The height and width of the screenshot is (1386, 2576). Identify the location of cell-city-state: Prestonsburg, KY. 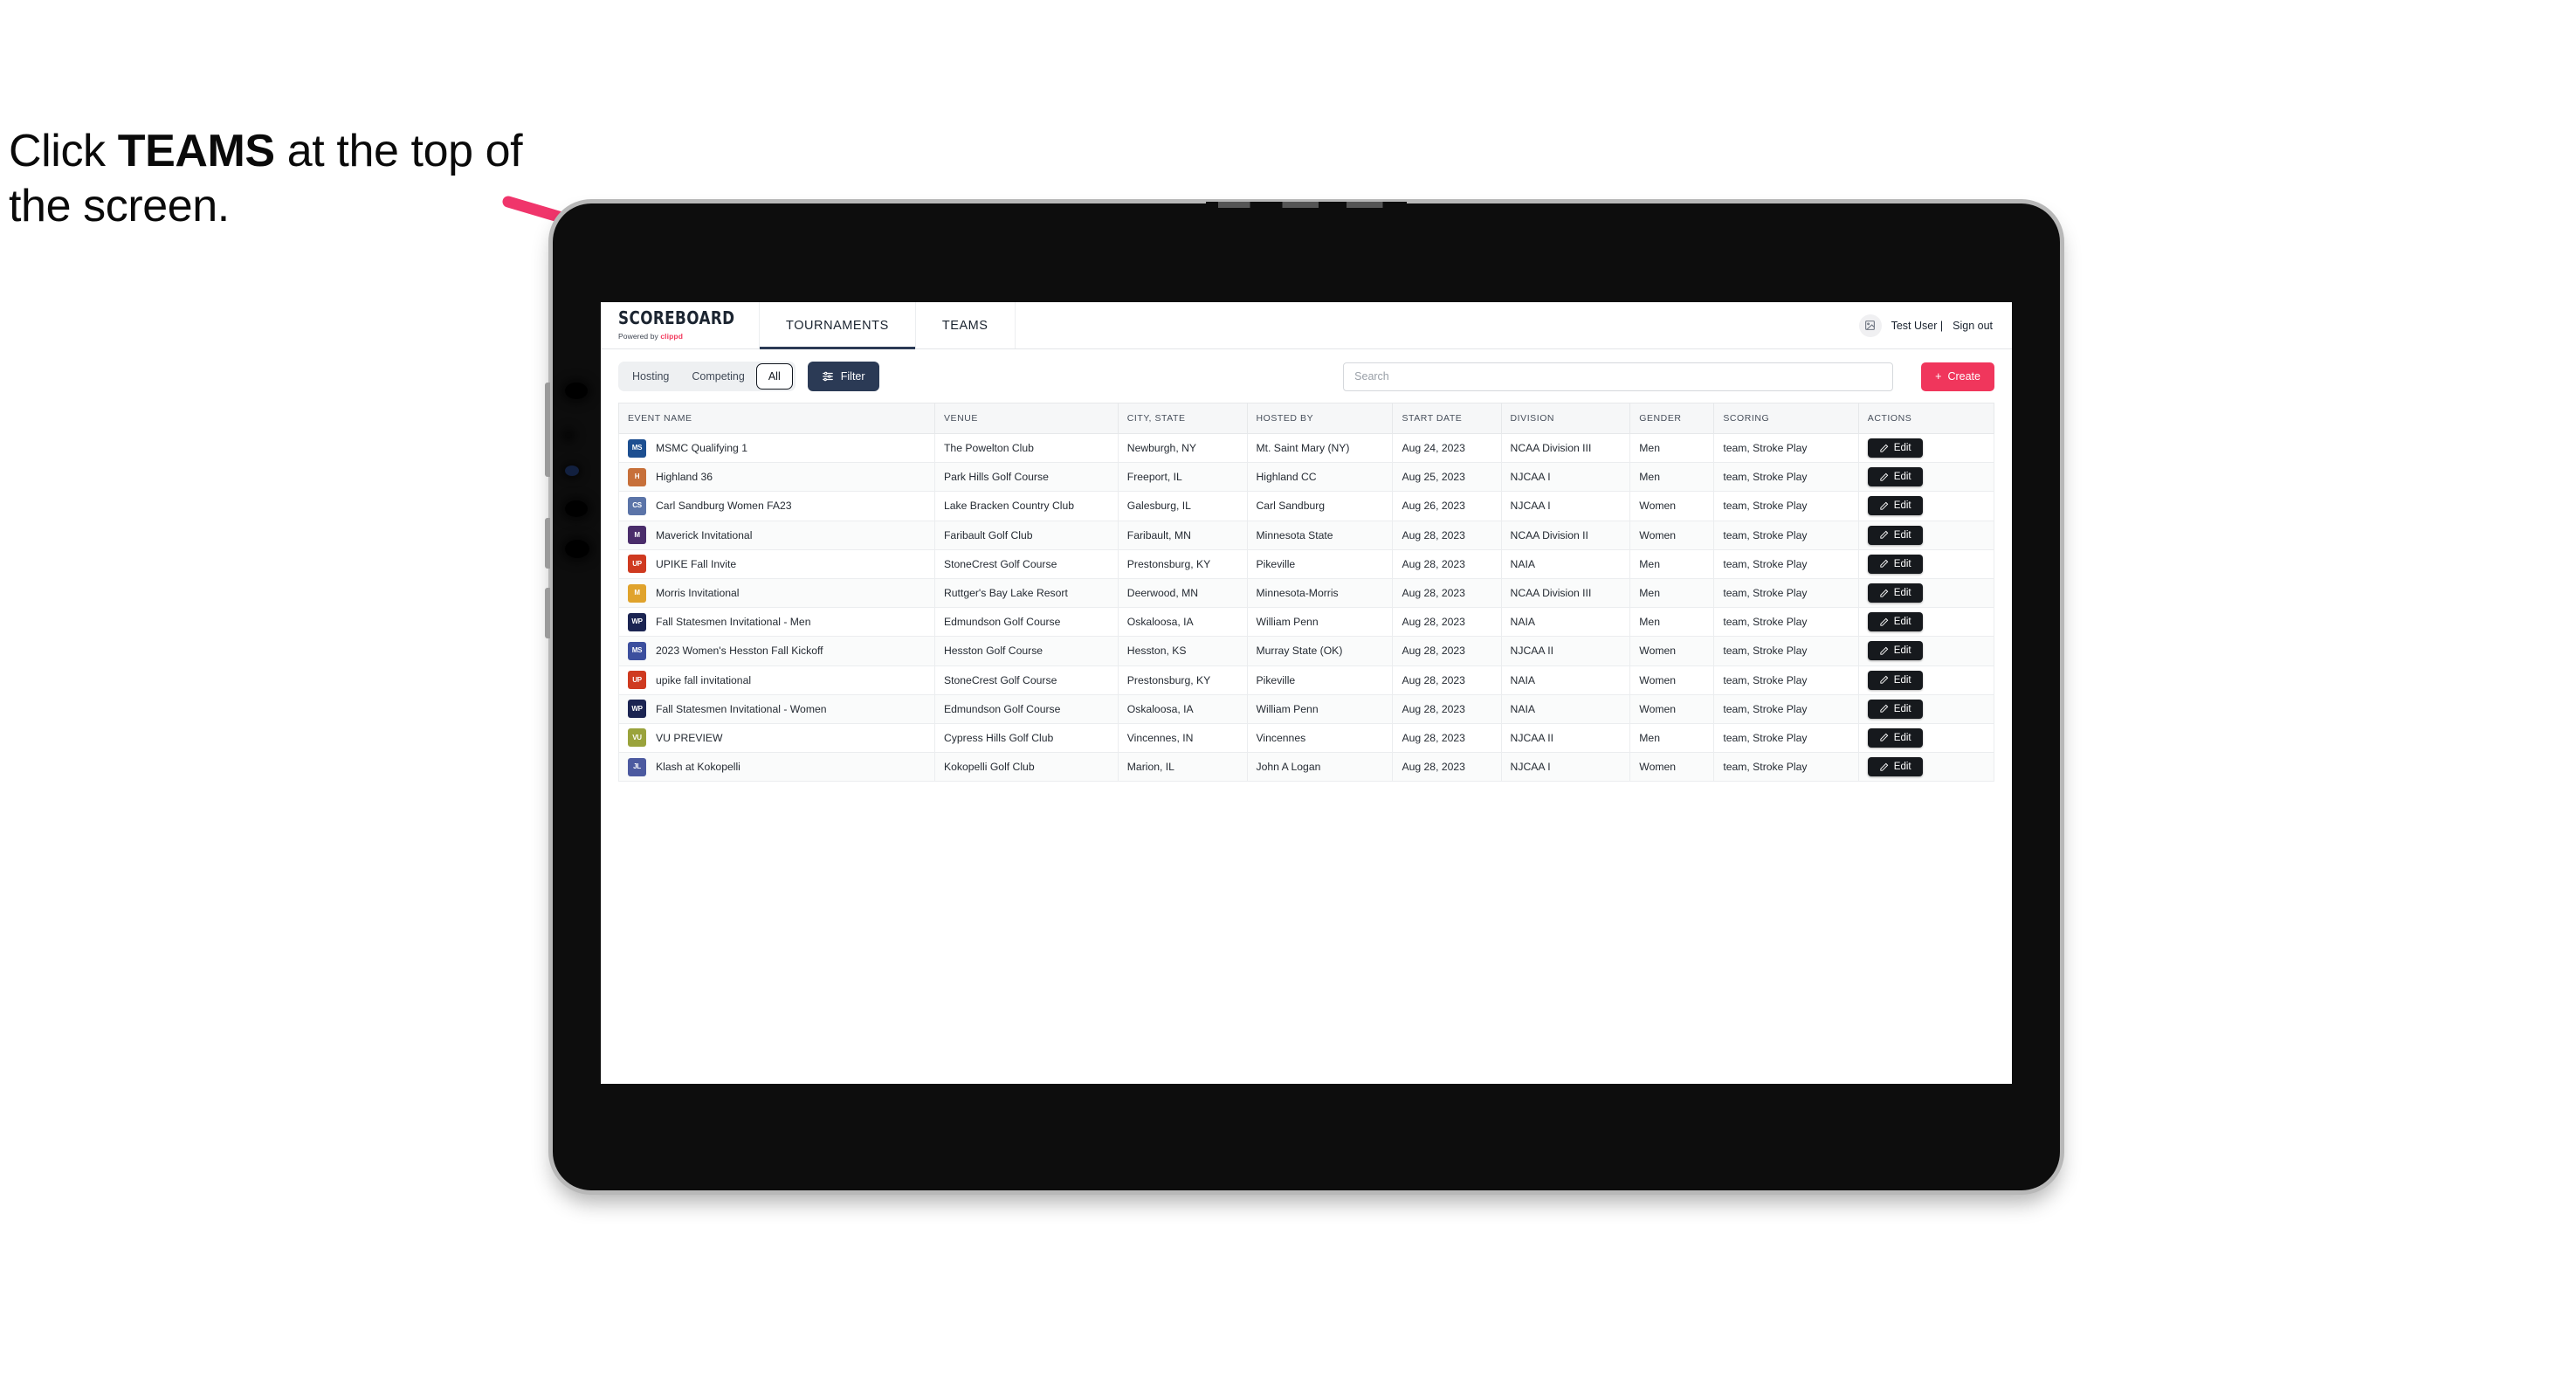
(1183, 680).